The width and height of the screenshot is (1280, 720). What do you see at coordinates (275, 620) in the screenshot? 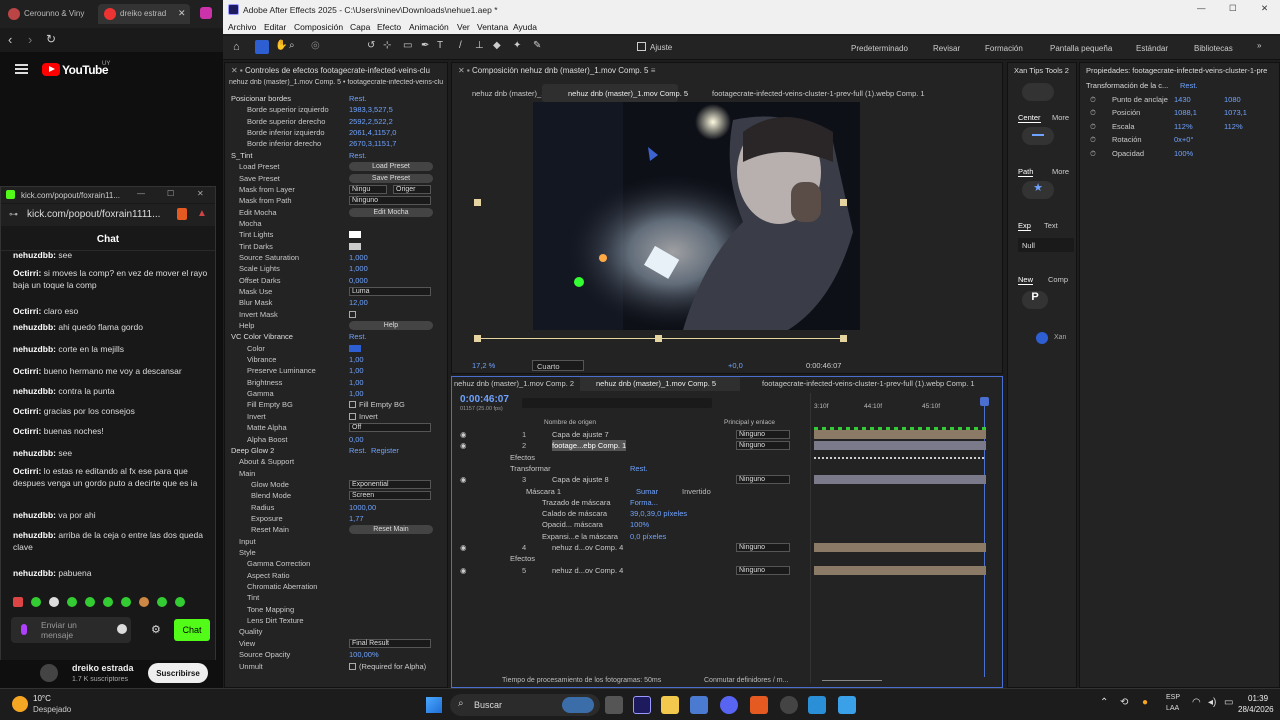
I see `effect-property-name: Lens Dirt Texture` at bounding box center [275, 620].